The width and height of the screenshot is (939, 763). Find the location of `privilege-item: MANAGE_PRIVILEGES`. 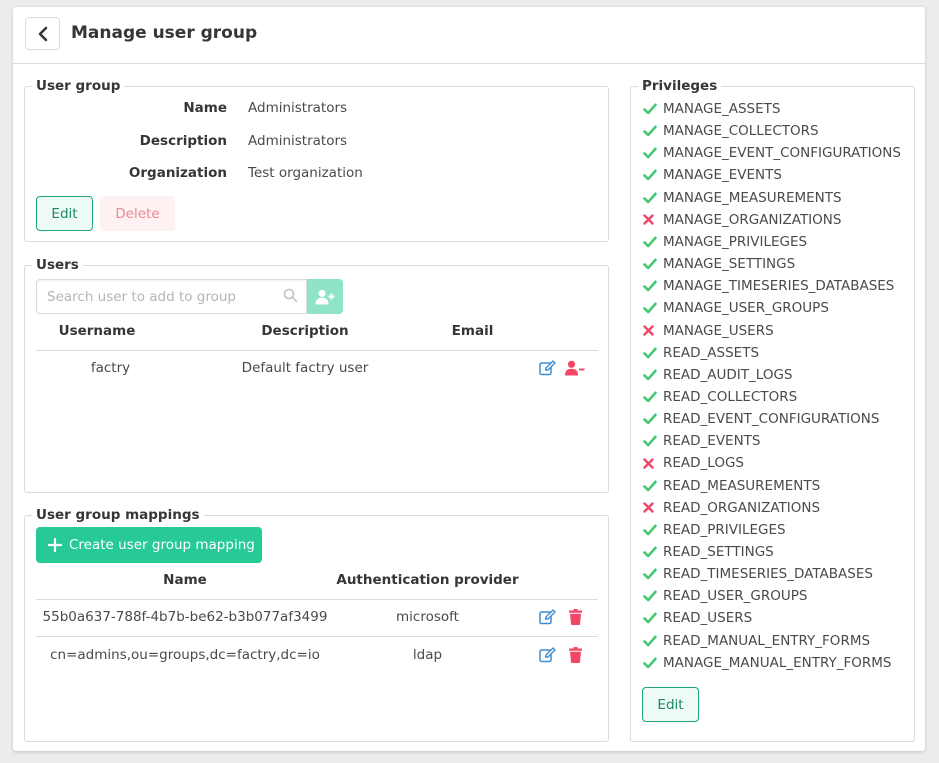

privilege-item: MANAGE_PRIVILEGES is located at coordinates (725, 242).